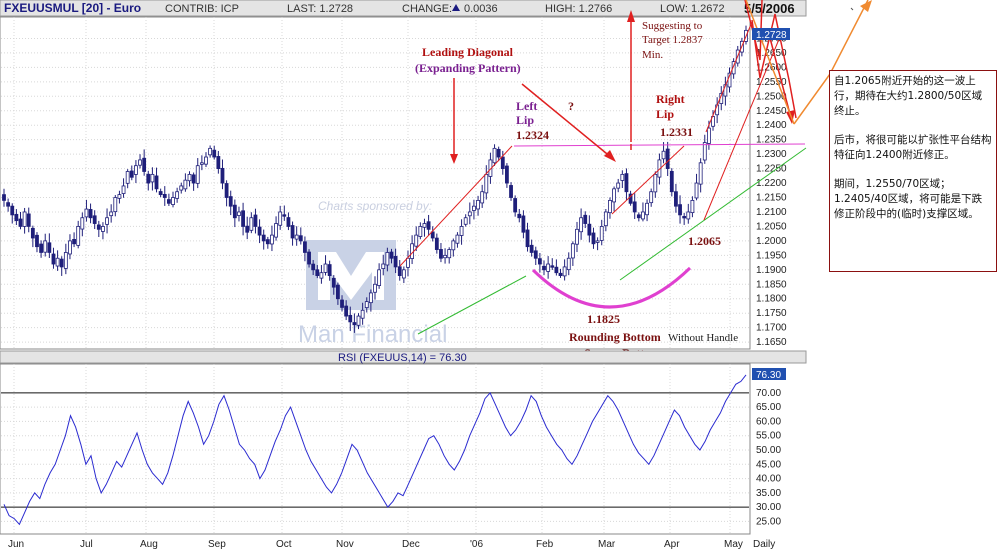  I want to click on symbol-title: FXEUUSMUL [20] - Euro, so click(72, 8).